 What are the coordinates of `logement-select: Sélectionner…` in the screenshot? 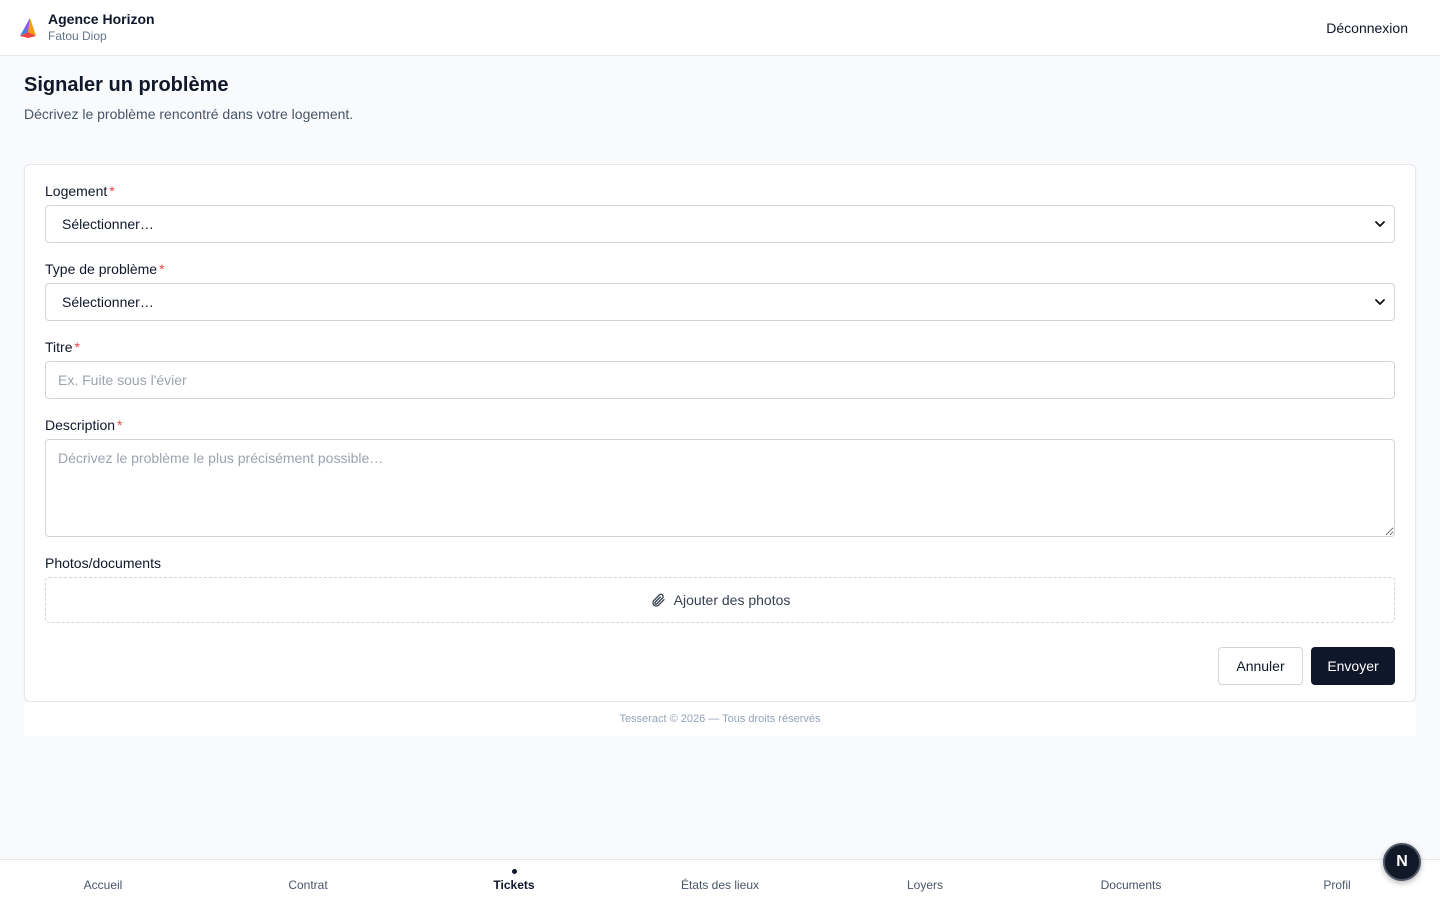 It's located at (720, 224).